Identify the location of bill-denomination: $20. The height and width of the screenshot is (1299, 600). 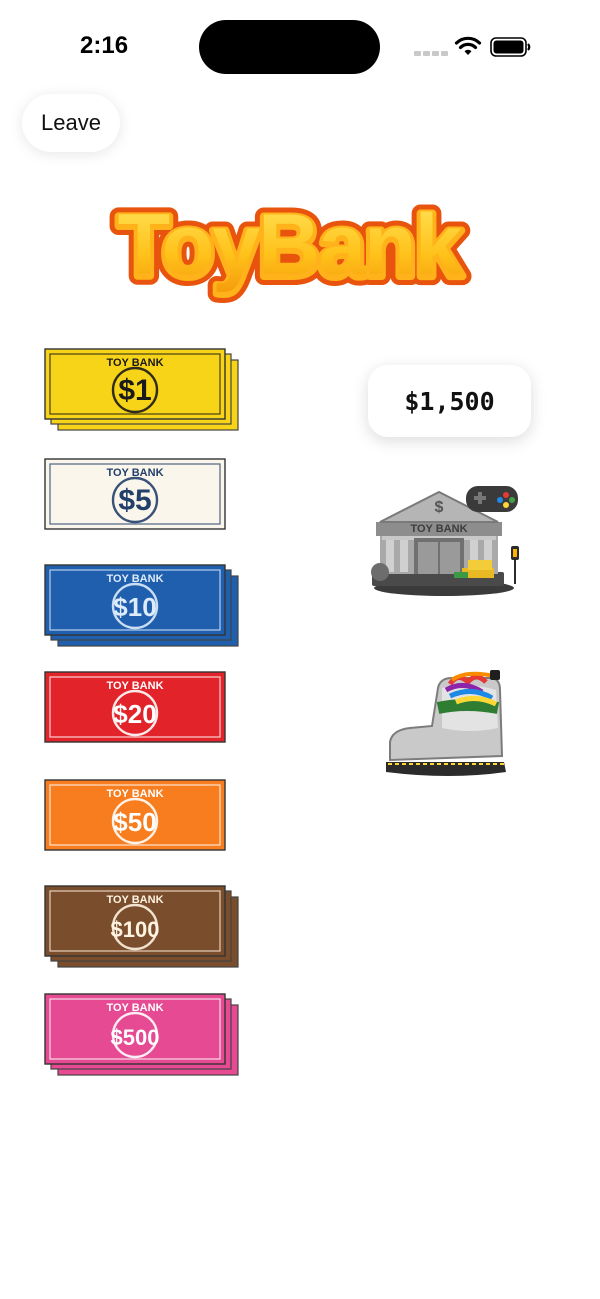
(134, 714).